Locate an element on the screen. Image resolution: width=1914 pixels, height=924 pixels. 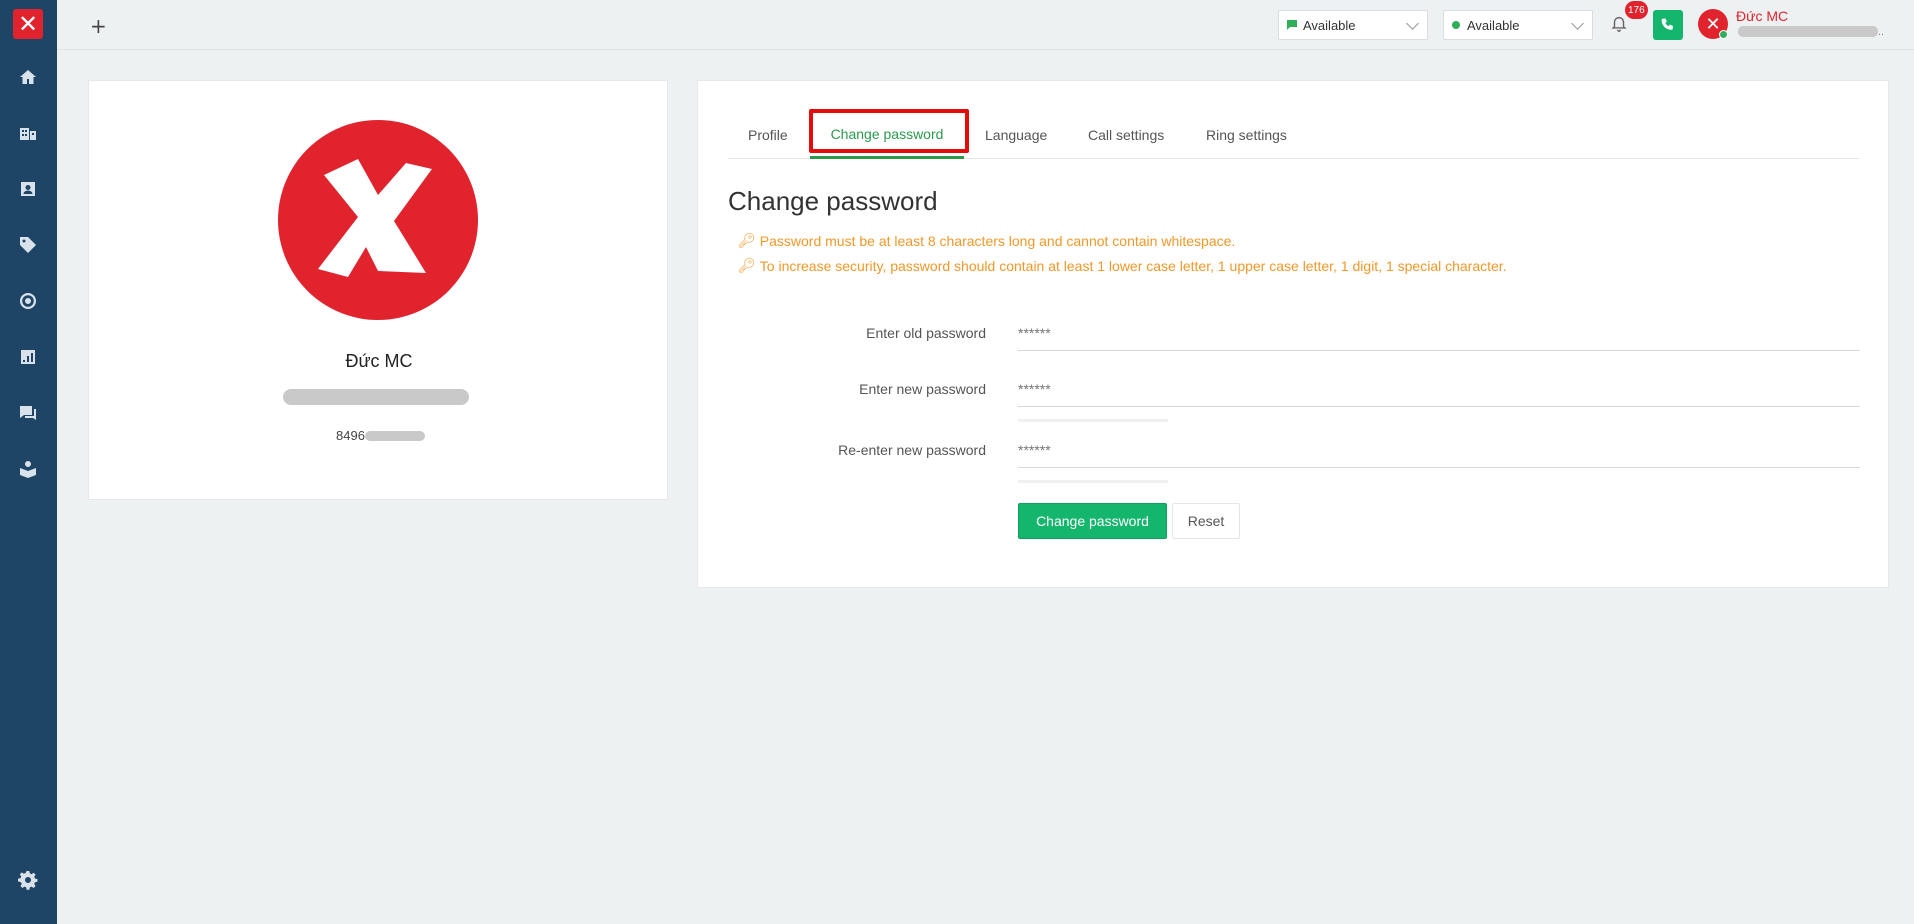
add-tab-button: + is located at coordinates (98, 26).